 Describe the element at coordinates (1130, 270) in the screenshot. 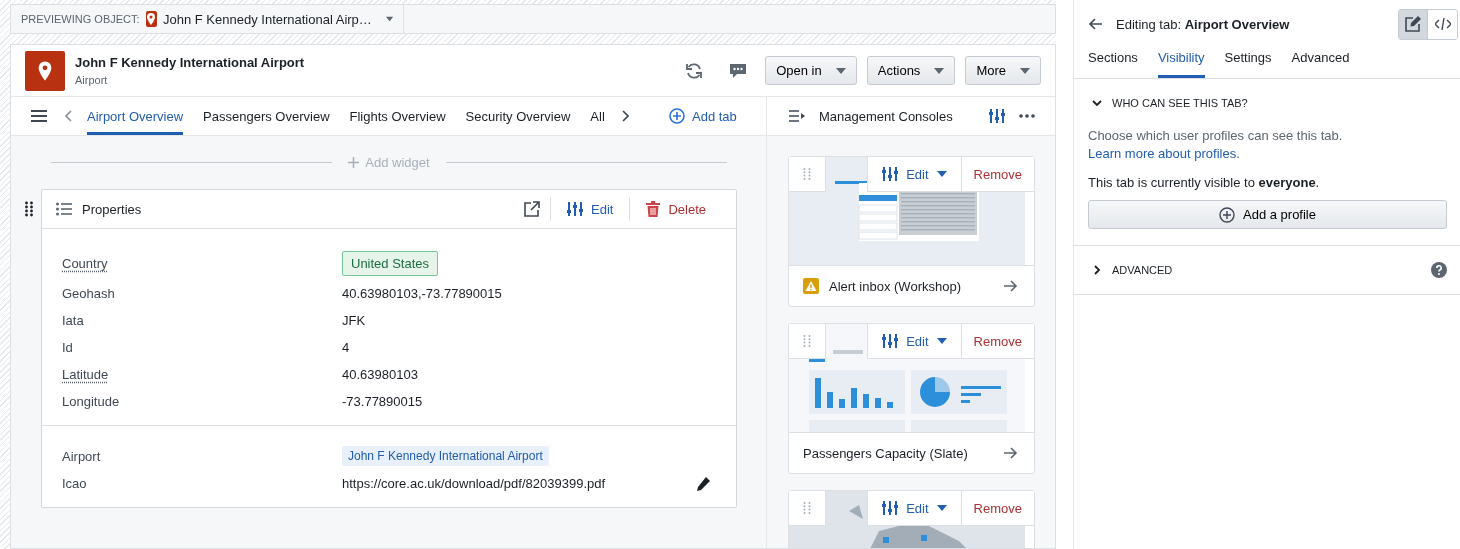

I see `section-toggle: ADVANCED` at that location.